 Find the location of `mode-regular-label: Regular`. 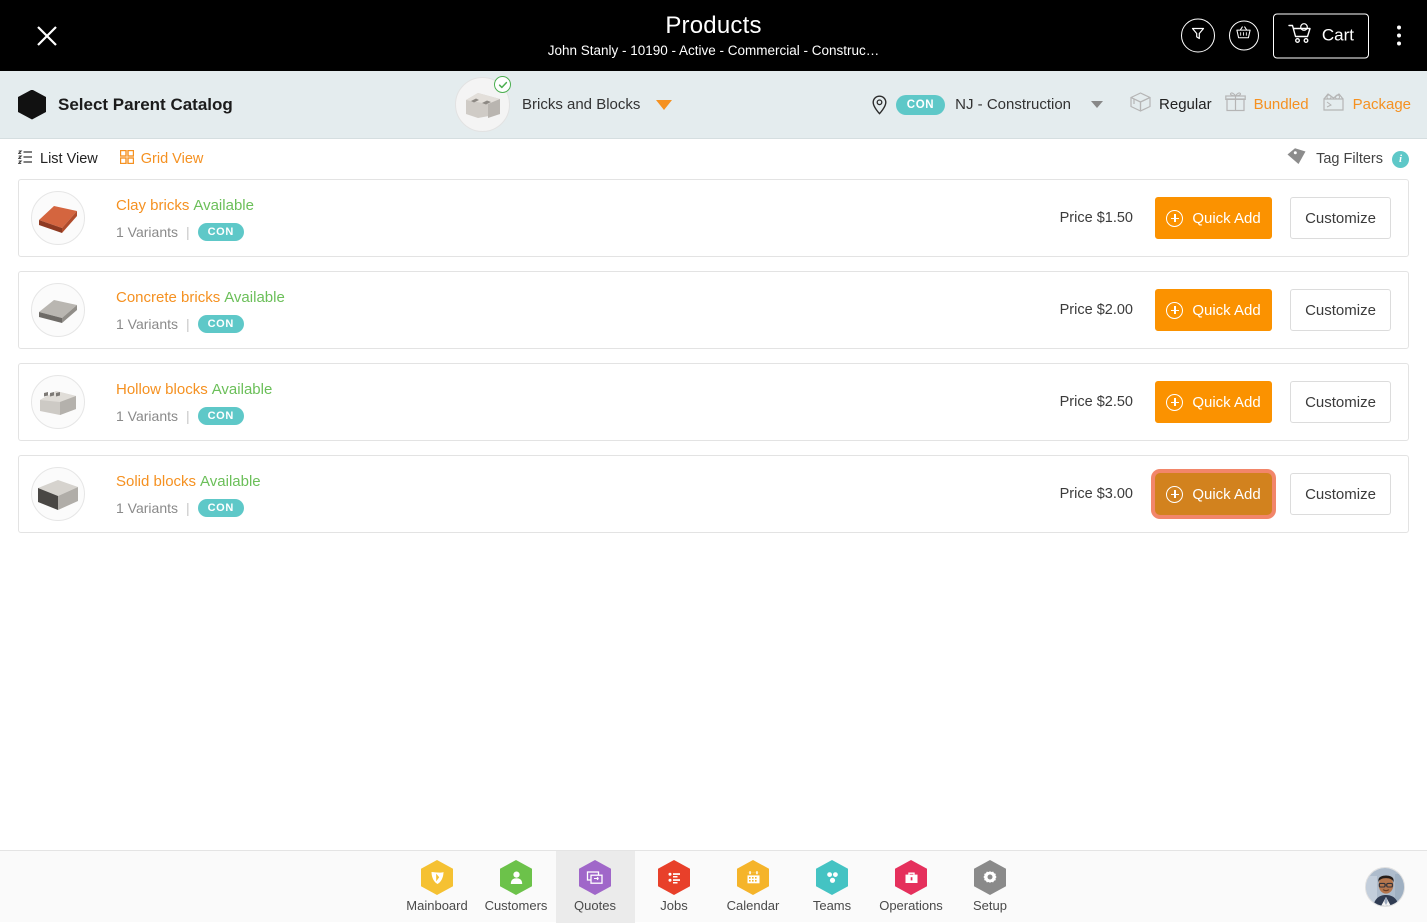

mode-regular-label: Regular is located at coordinates (1185, 104).